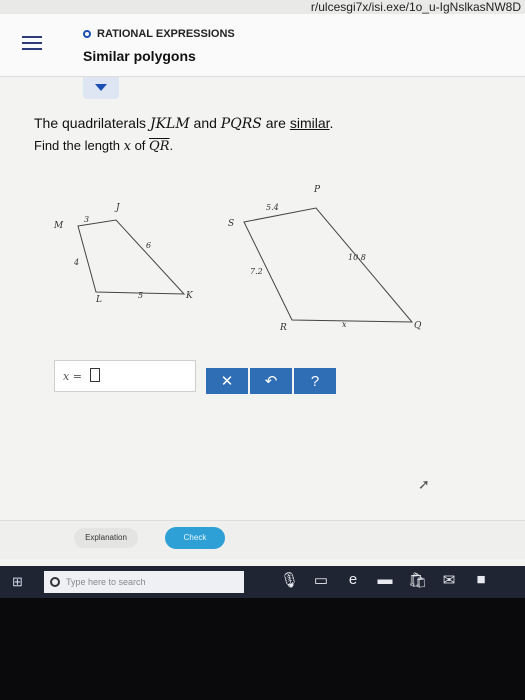  I want to click on side-sp: 5.4, so click(272, 207).